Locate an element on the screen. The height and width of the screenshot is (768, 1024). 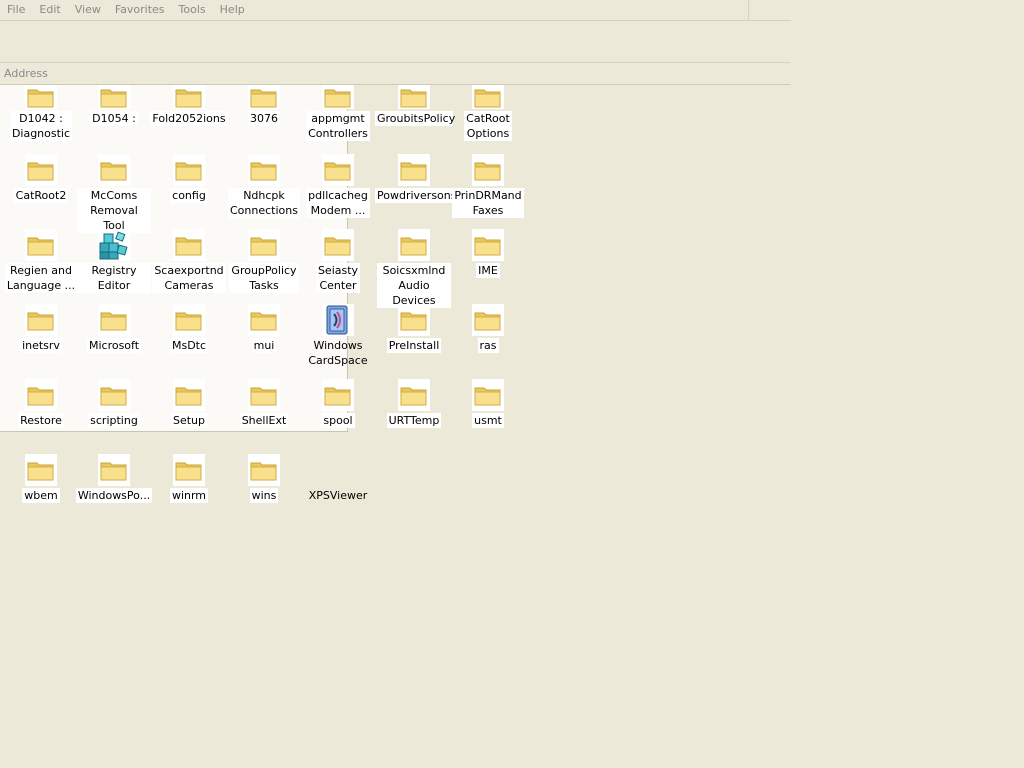
icon-item-usmt: usmt is located at coordinates (488, 403).